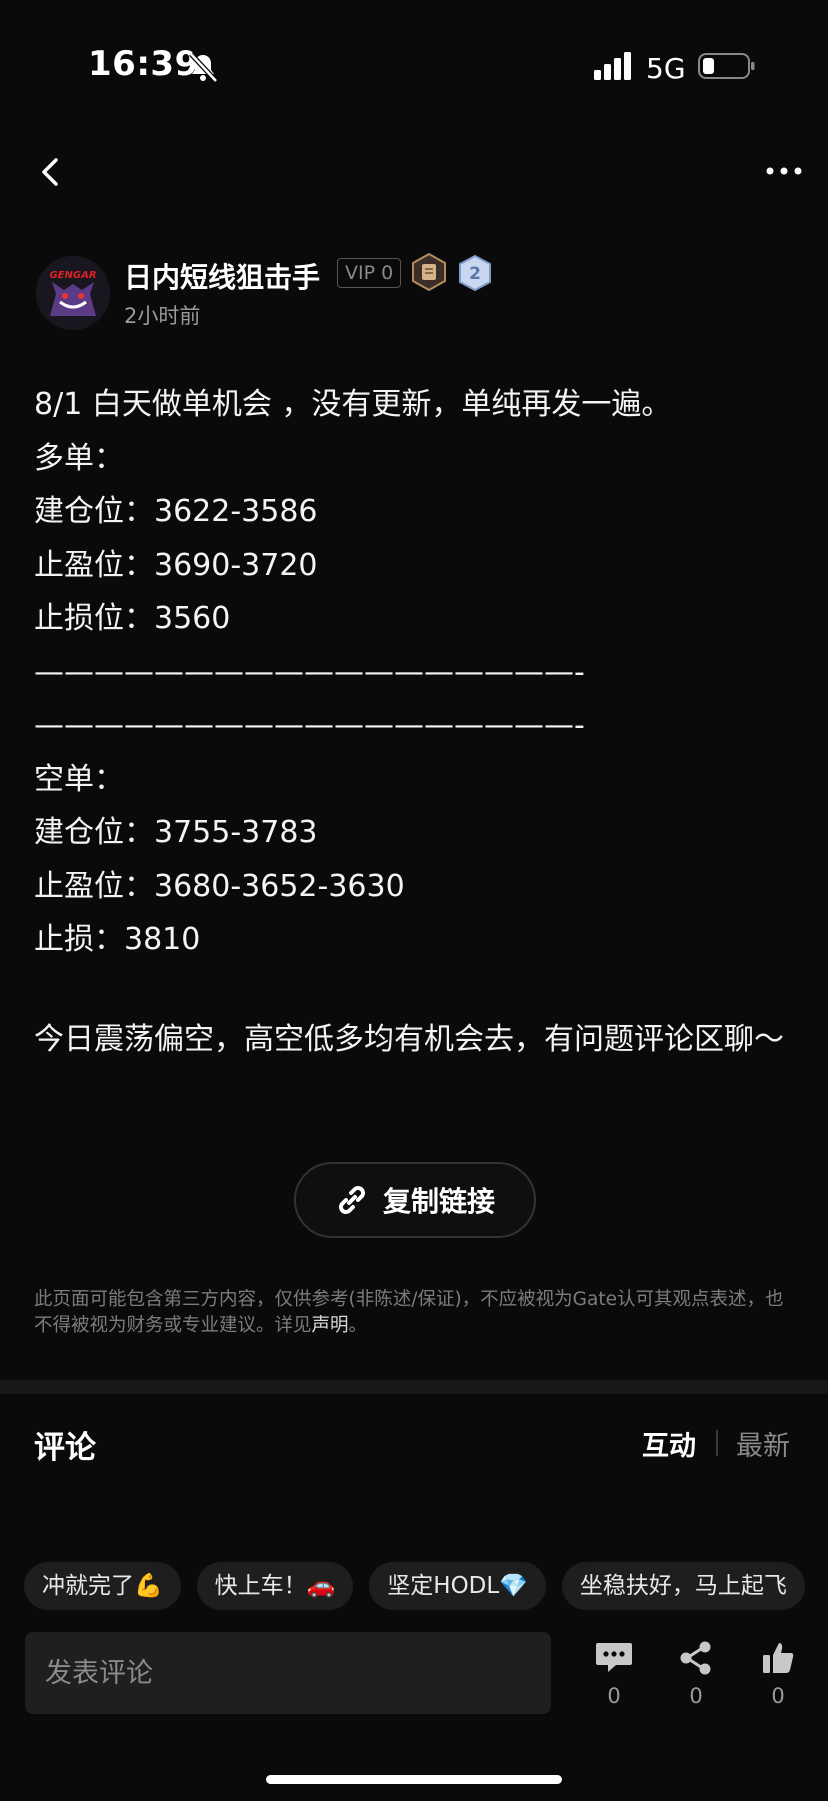 This screenshot has width=828, height=1801. I want to click on post-line: 建仓位：3622-3586, so click(176, 511).